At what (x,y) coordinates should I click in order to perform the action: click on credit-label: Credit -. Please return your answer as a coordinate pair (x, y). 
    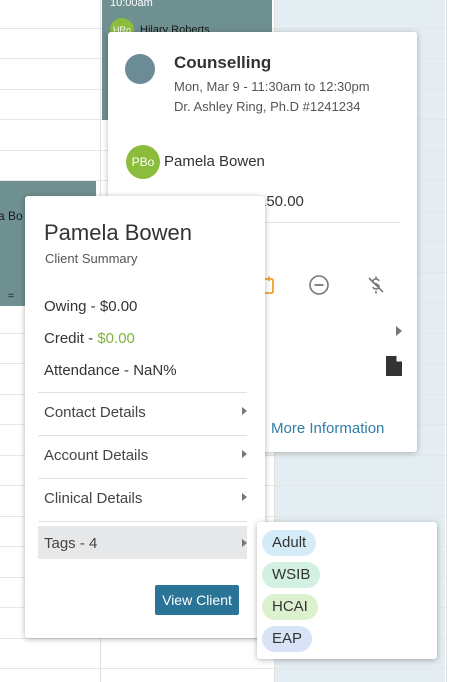
    Looking at the image, I should click on (71, 338).